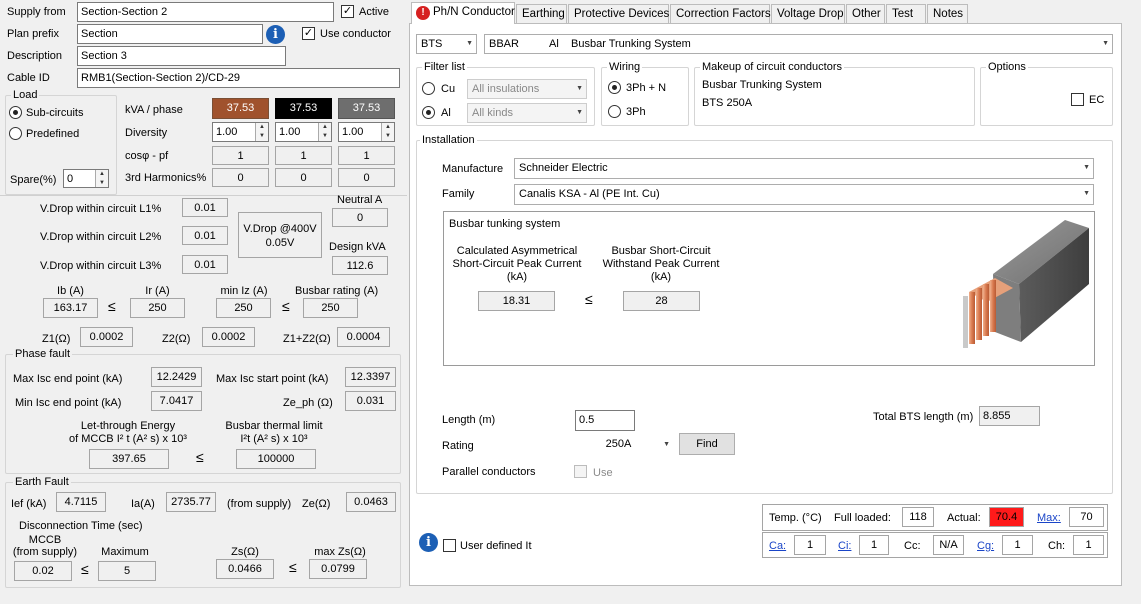 This screenshot has width=1141, height=604. Describe the element at coordinates (307, 339) in the screenshot. I see `z1z2-label: Z1+Z2(Ω)` at that location.